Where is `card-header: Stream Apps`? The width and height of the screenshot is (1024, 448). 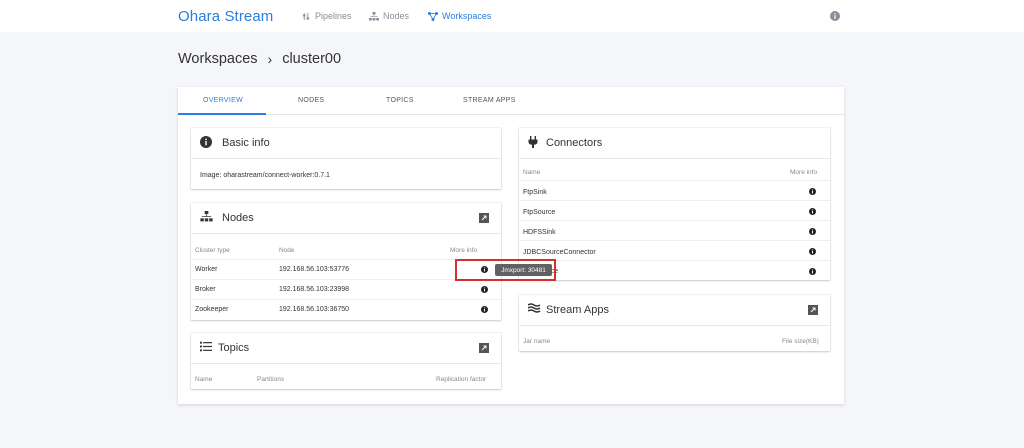 card-header: Stream Apps is located at coordinates (674, 310).